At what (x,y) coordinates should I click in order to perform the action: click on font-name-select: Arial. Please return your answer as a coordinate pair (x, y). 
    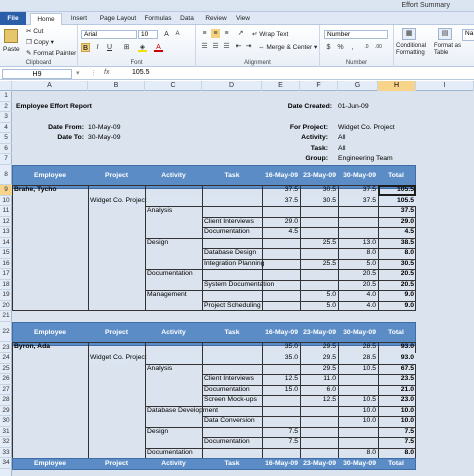
    Looking at the image, I should click on (109, 34).